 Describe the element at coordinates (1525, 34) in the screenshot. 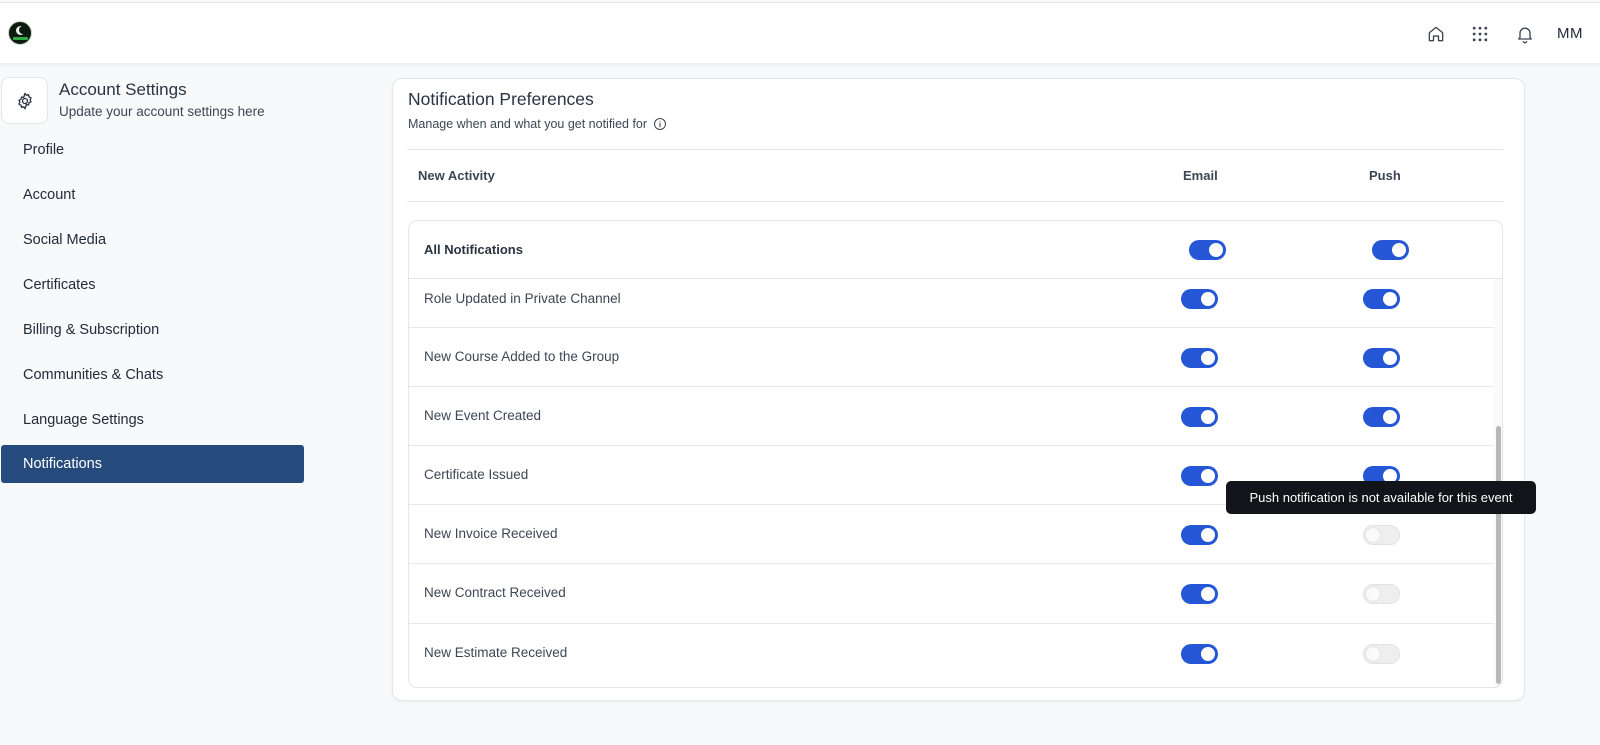

I see `bell-icon` at that location.